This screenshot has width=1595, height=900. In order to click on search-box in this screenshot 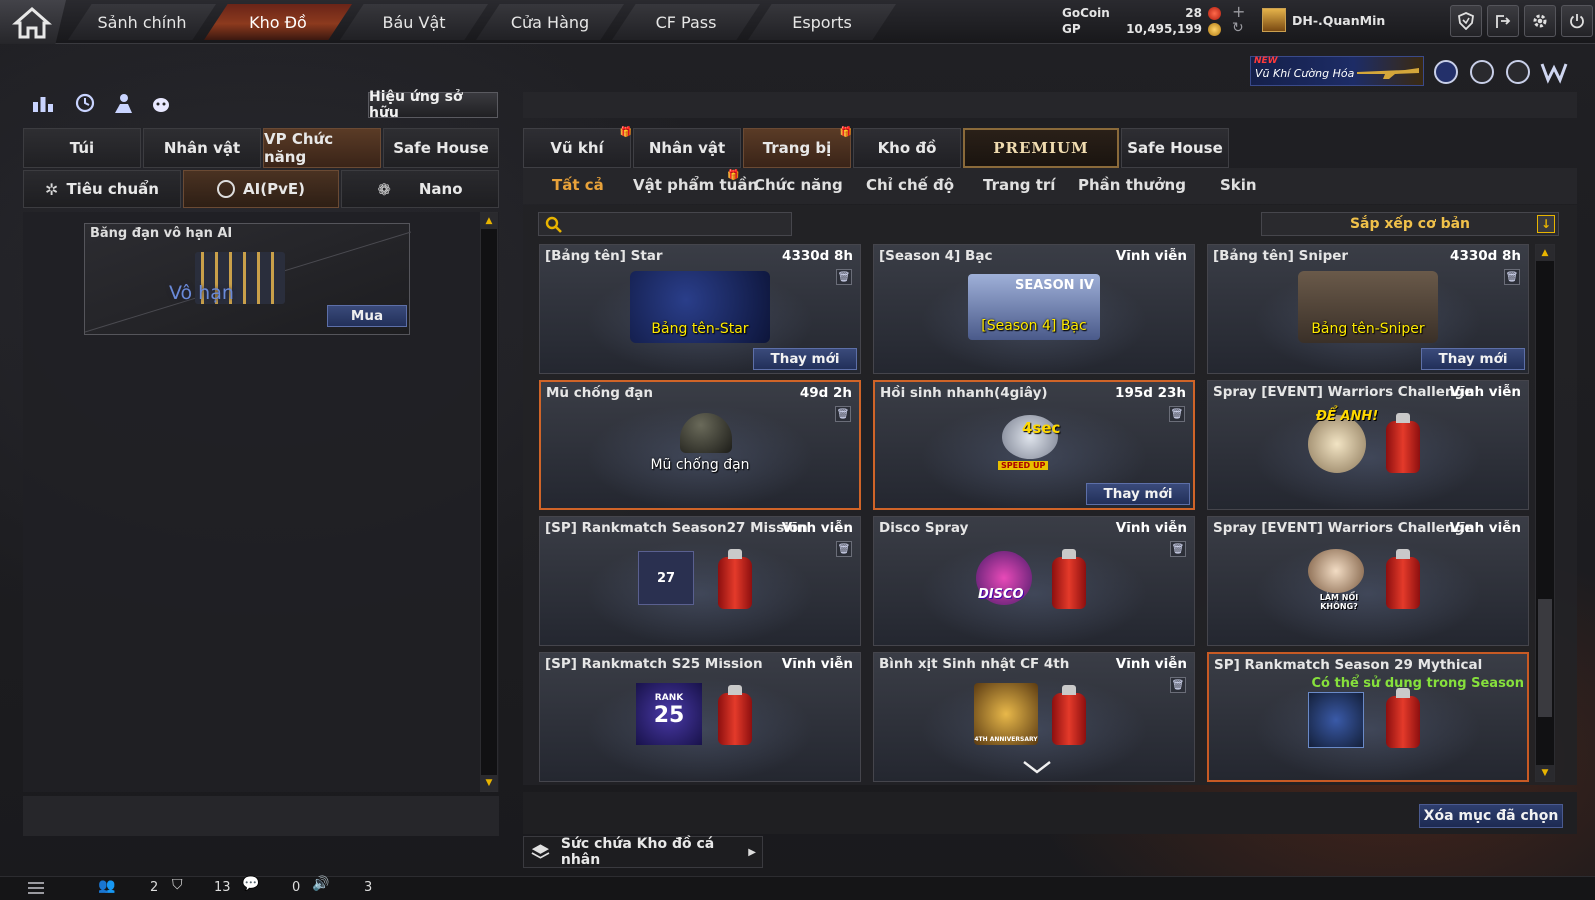, I will do `click(665, 224)`.